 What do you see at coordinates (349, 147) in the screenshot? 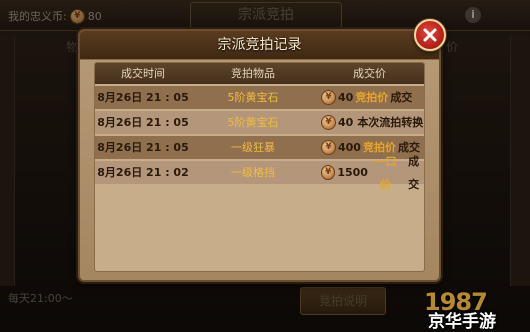
I see `price-value: 400` at bounding box center [349, 147].